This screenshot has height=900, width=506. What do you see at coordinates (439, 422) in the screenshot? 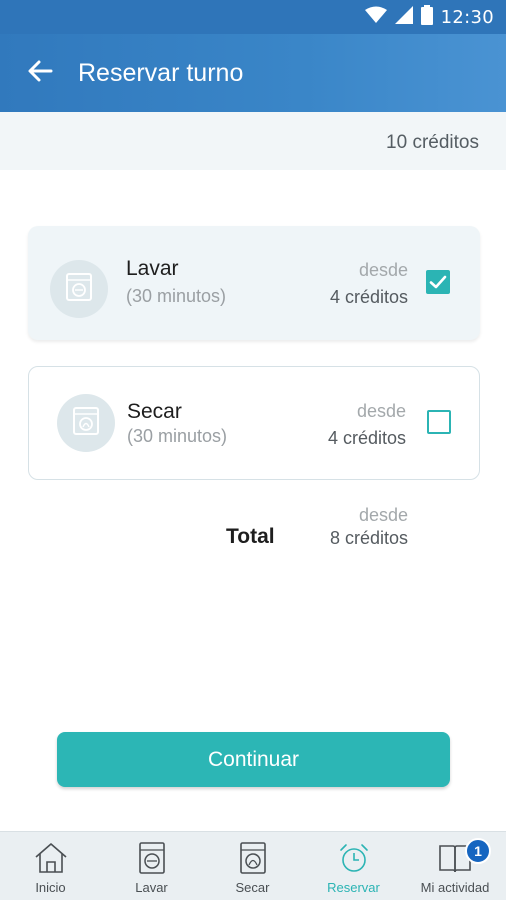
I see `secar-checkbox` at bounding box center [439, 422].